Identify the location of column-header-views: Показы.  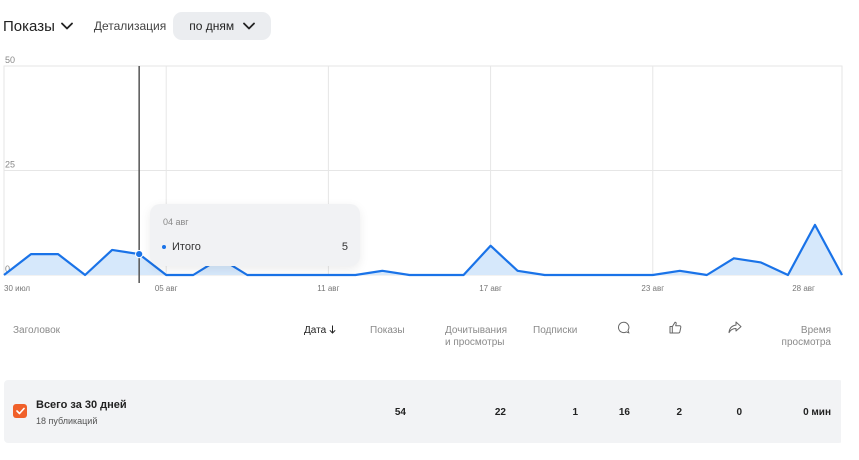
(387, 331).